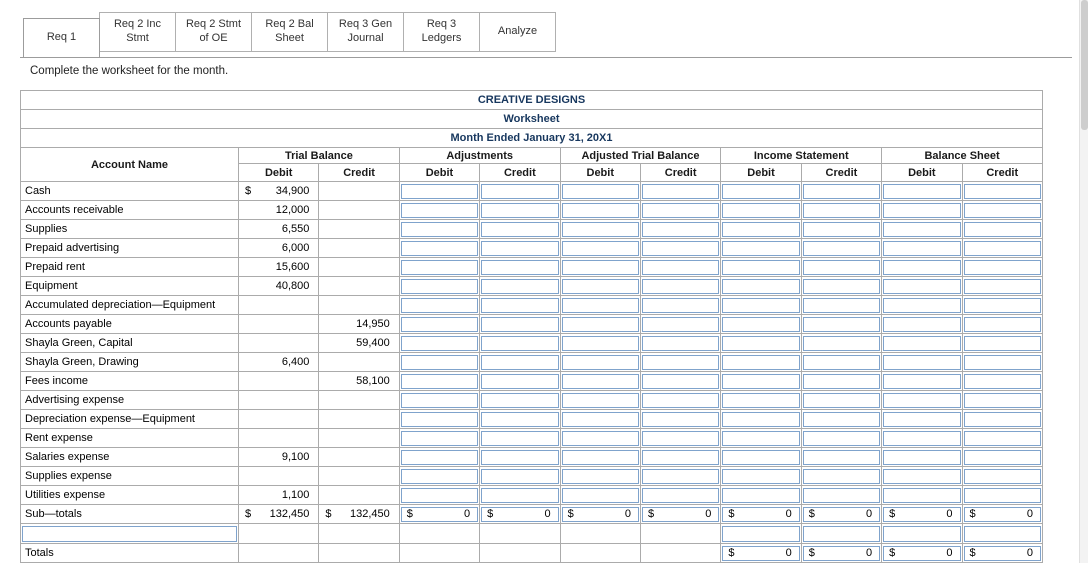 The width and height of the screenshot is (1088, 563). I want to click on tab-req-2-bal-sheet: Req 2 Bal Sheet, so click(289, 32).